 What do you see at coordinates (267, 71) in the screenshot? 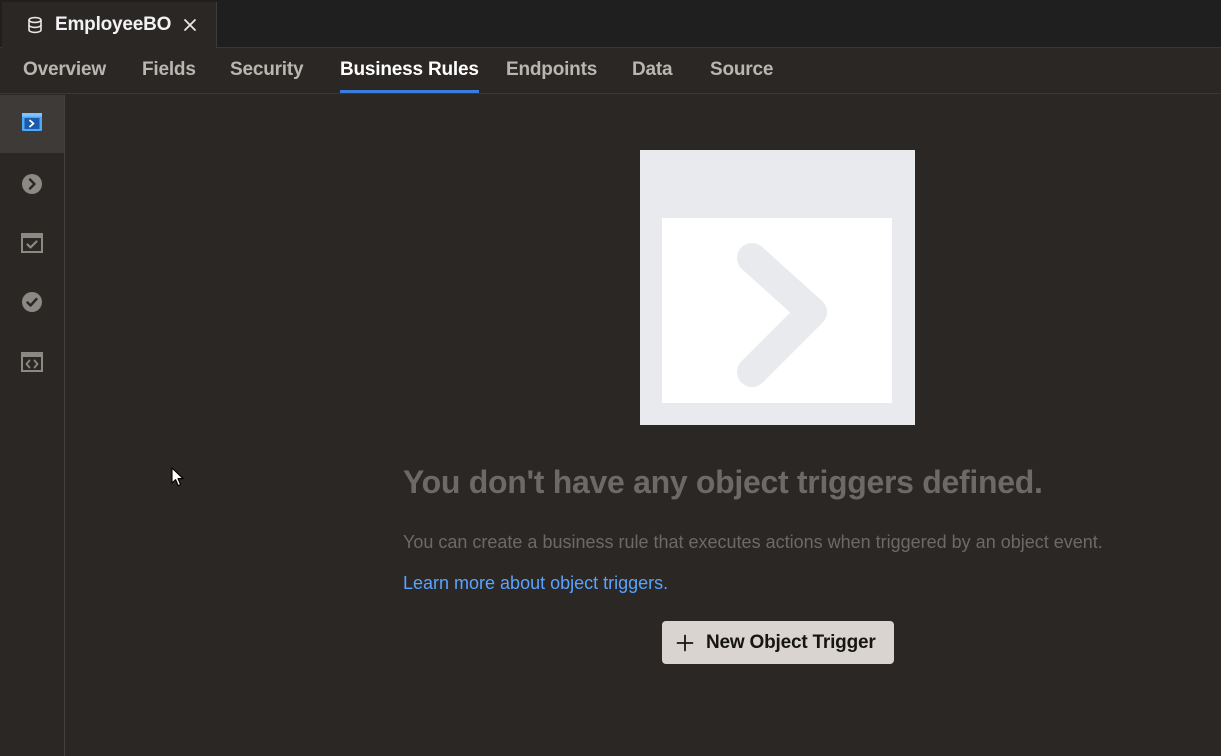
I see `tab-security: Security` at bounding box center [267, 71].